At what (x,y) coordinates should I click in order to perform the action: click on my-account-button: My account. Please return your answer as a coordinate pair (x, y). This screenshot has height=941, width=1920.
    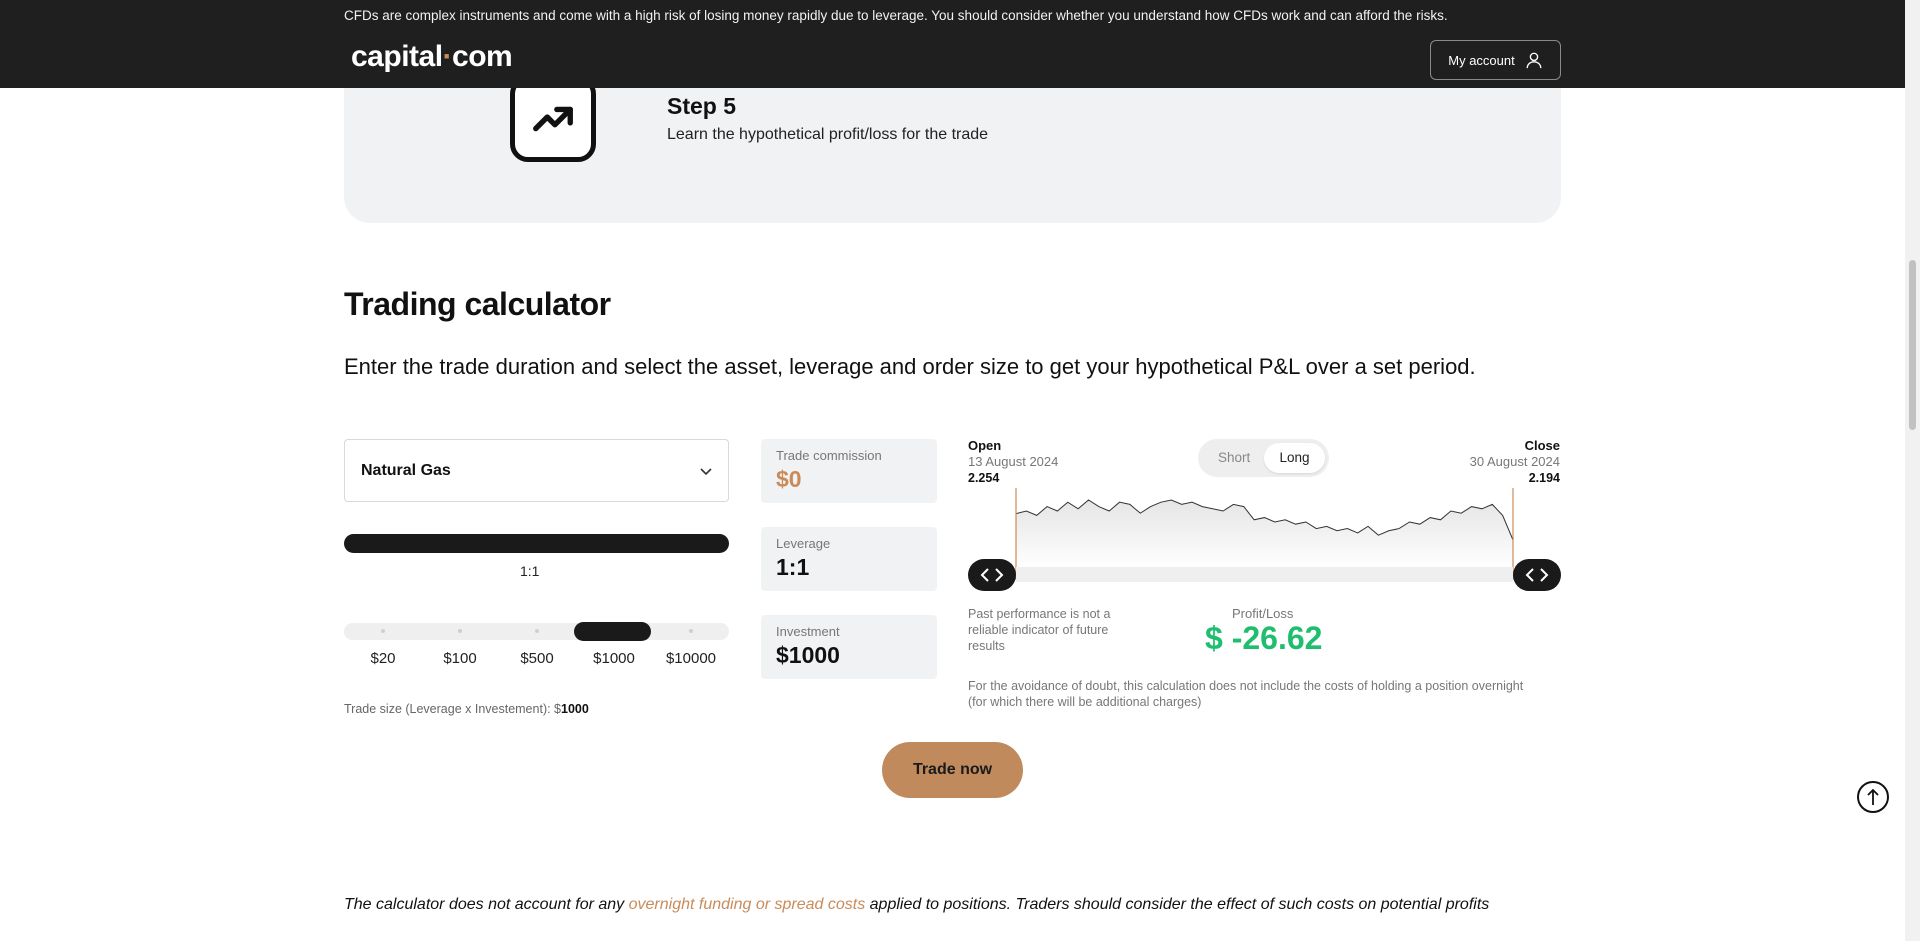
    Looking at the image, I should click on (1495, 60).